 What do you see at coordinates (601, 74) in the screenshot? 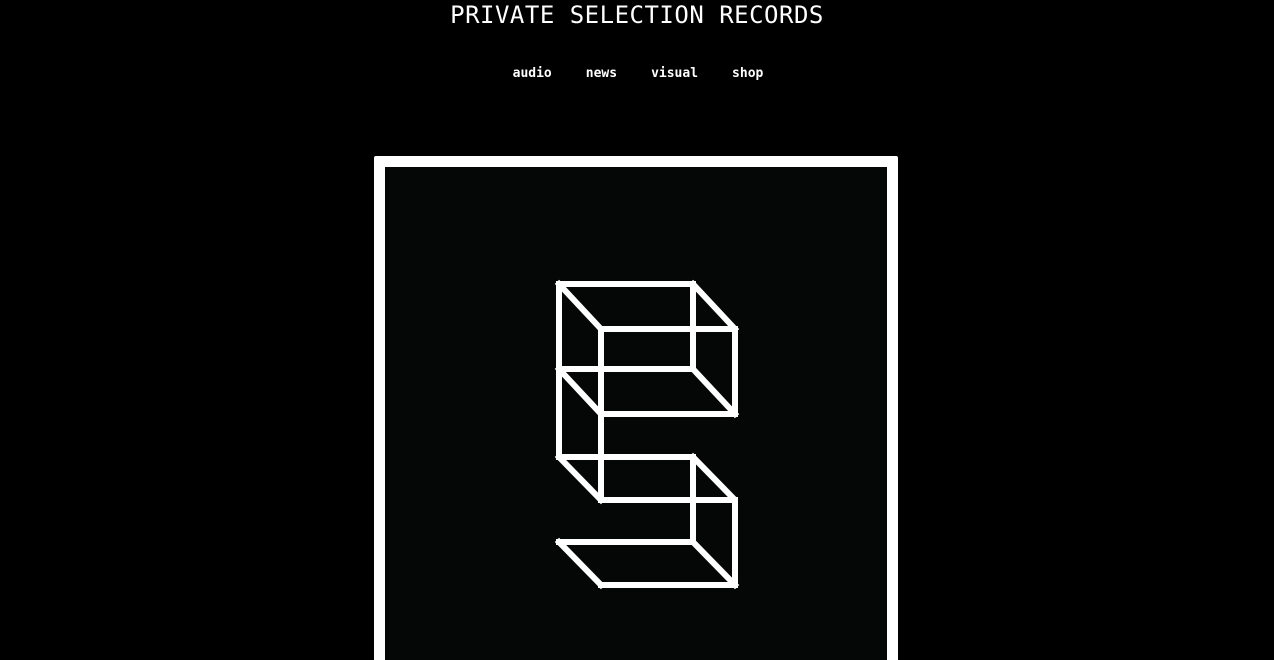
I see `nav-link-news: news` at bounding box center [601, 74].